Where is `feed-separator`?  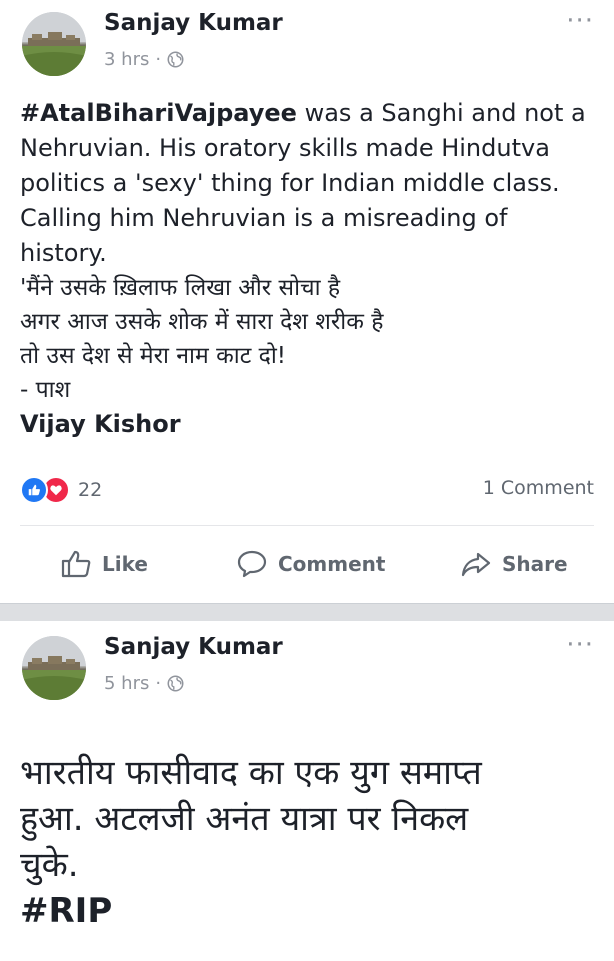 feed-separator is located at coordinates (307, 612).